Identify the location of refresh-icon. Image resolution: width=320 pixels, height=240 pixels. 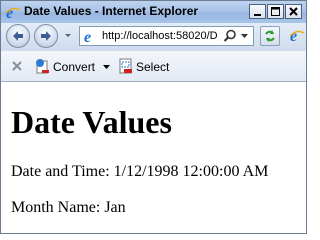
(270, 36).